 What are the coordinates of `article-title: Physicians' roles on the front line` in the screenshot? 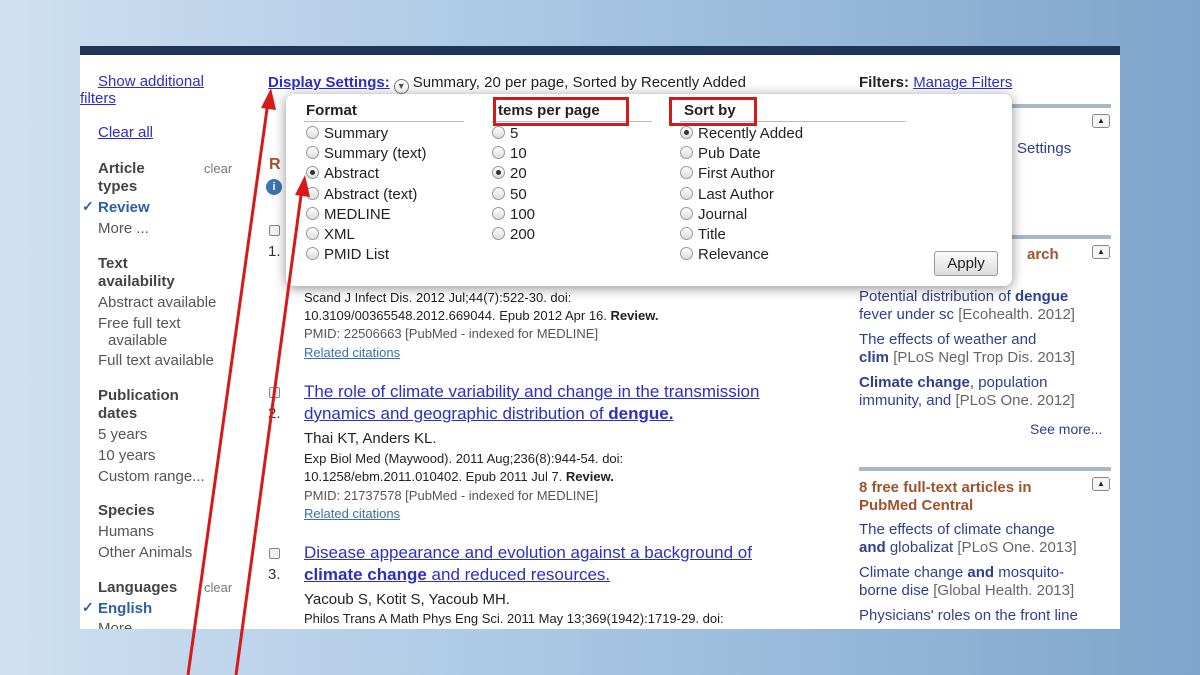 It's located at (968, 615).